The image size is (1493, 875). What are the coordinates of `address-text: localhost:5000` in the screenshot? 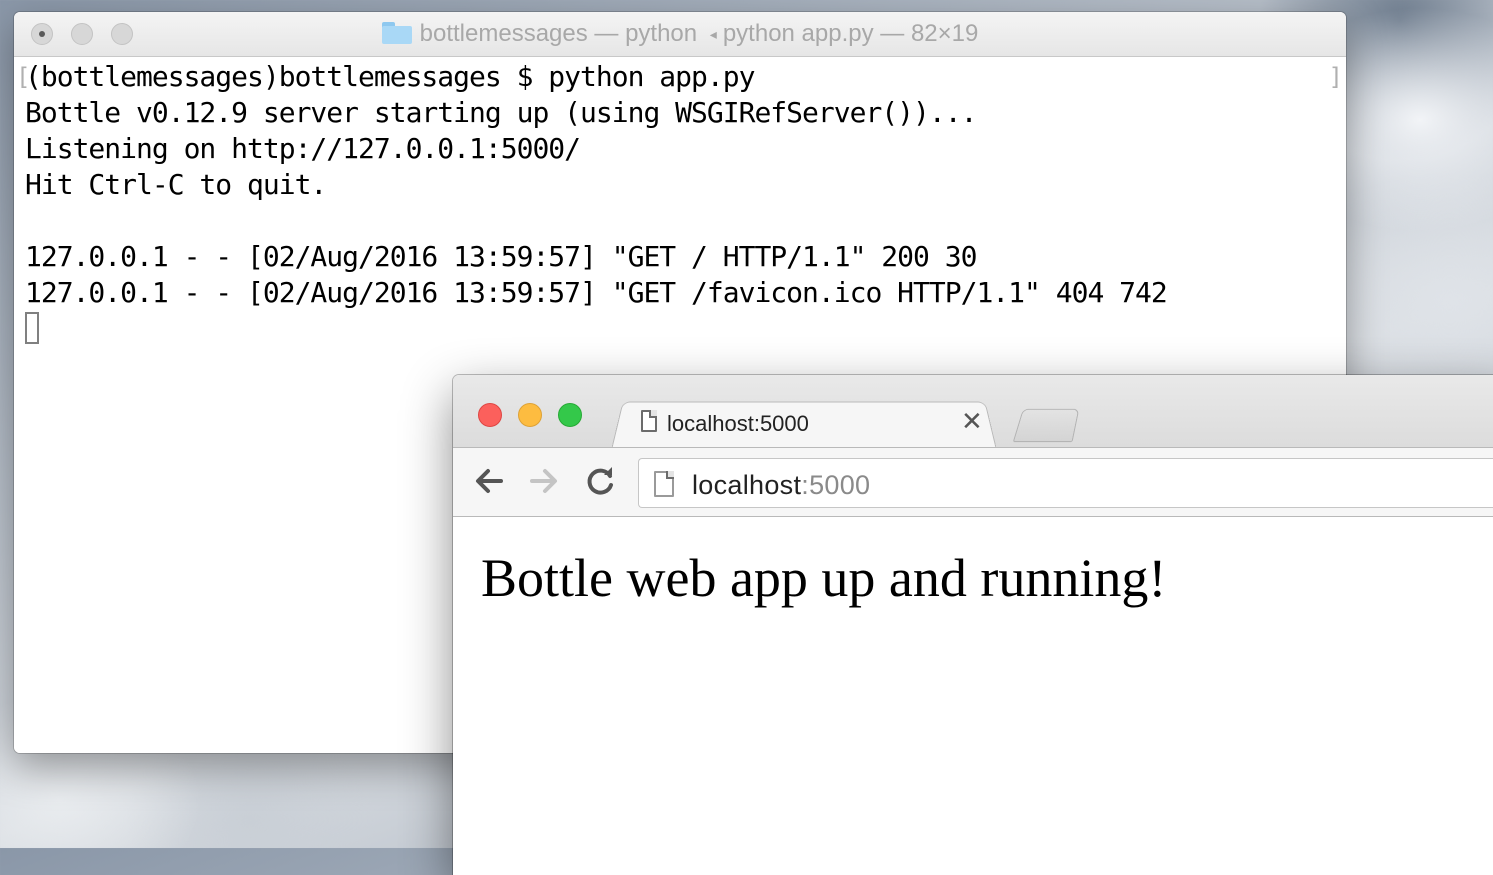 It's located at (781, 485).